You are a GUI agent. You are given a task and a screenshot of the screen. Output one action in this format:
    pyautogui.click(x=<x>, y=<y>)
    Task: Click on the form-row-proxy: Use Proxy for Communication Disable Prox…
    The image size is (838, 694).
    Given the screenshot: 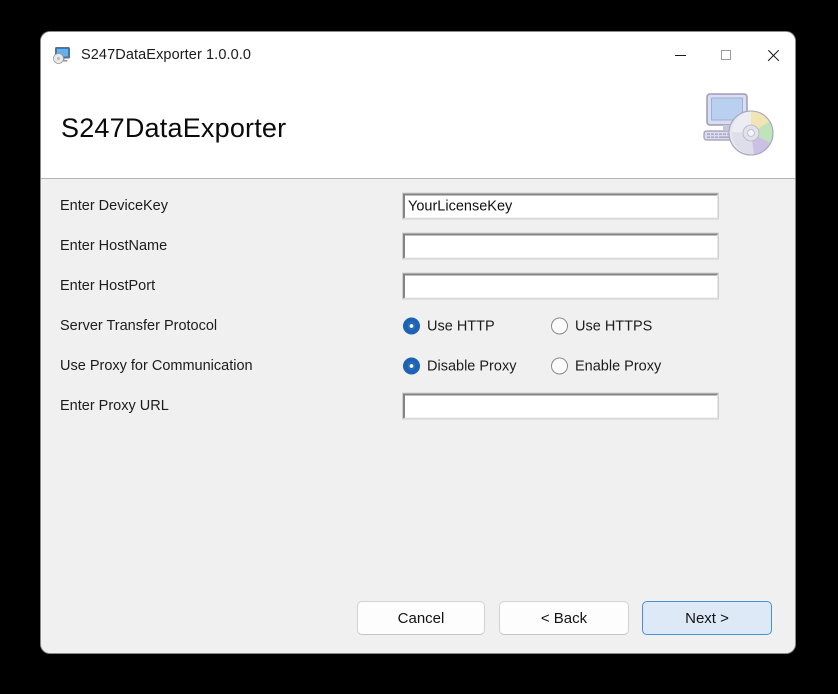 What is the action you would take?
    pyautogui.click(x=418, y=366)
    